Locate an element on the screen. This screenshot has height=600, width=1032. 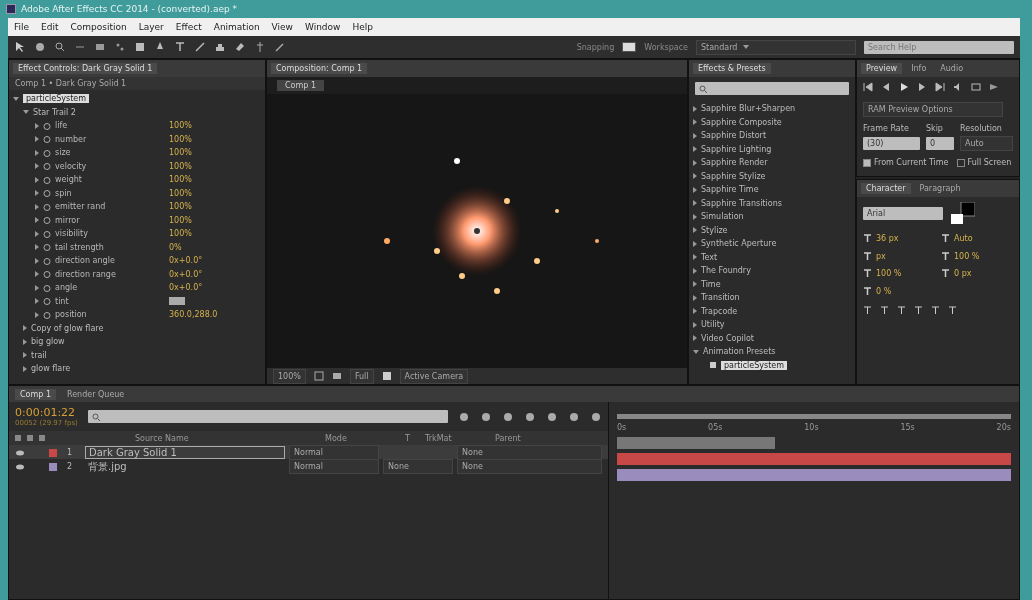
resolution-dropdown: Full is located at coordinates (361, 376).